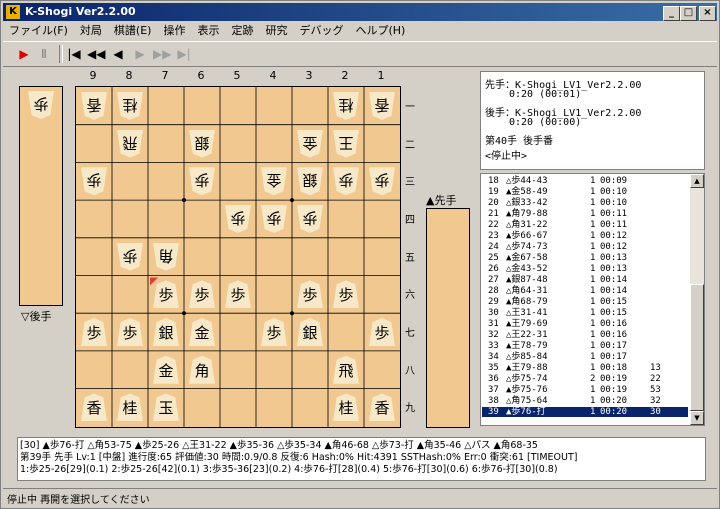  I want to click on menu-joseki: 定跡, so click(242, 31).